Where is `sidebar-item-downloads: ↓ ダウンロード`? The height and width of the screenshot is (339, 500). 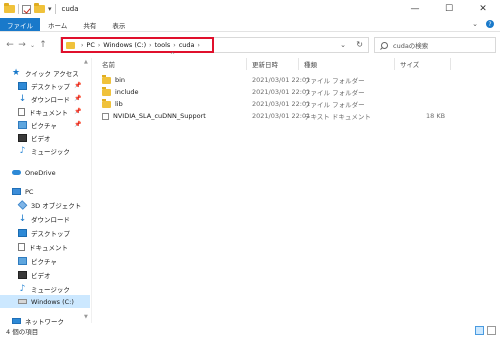
sidebar-item-downloads: ↓ ダウンロード is located at coordinates (35, 98).